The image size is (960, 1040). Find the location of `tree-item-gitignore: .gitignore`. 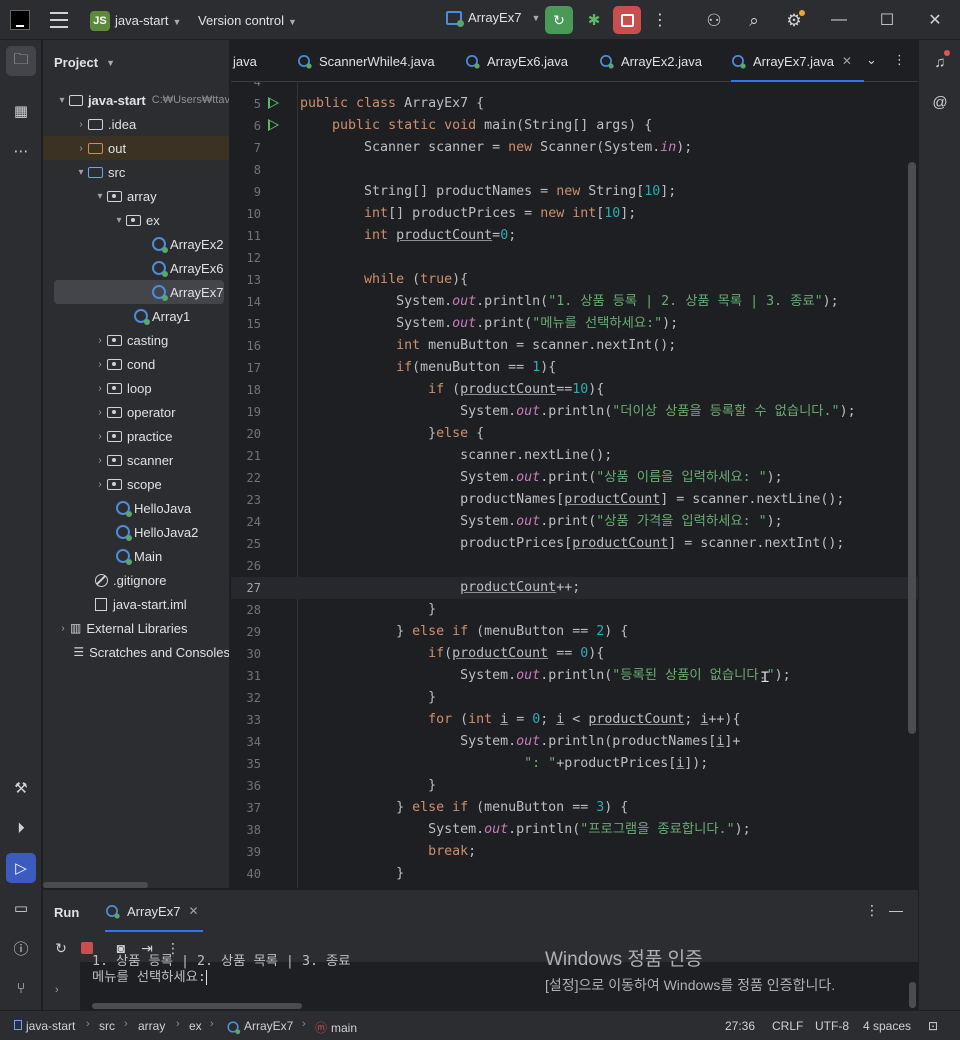

tree-item-gitignore: .gitignore is located at coordinates (136, 580).